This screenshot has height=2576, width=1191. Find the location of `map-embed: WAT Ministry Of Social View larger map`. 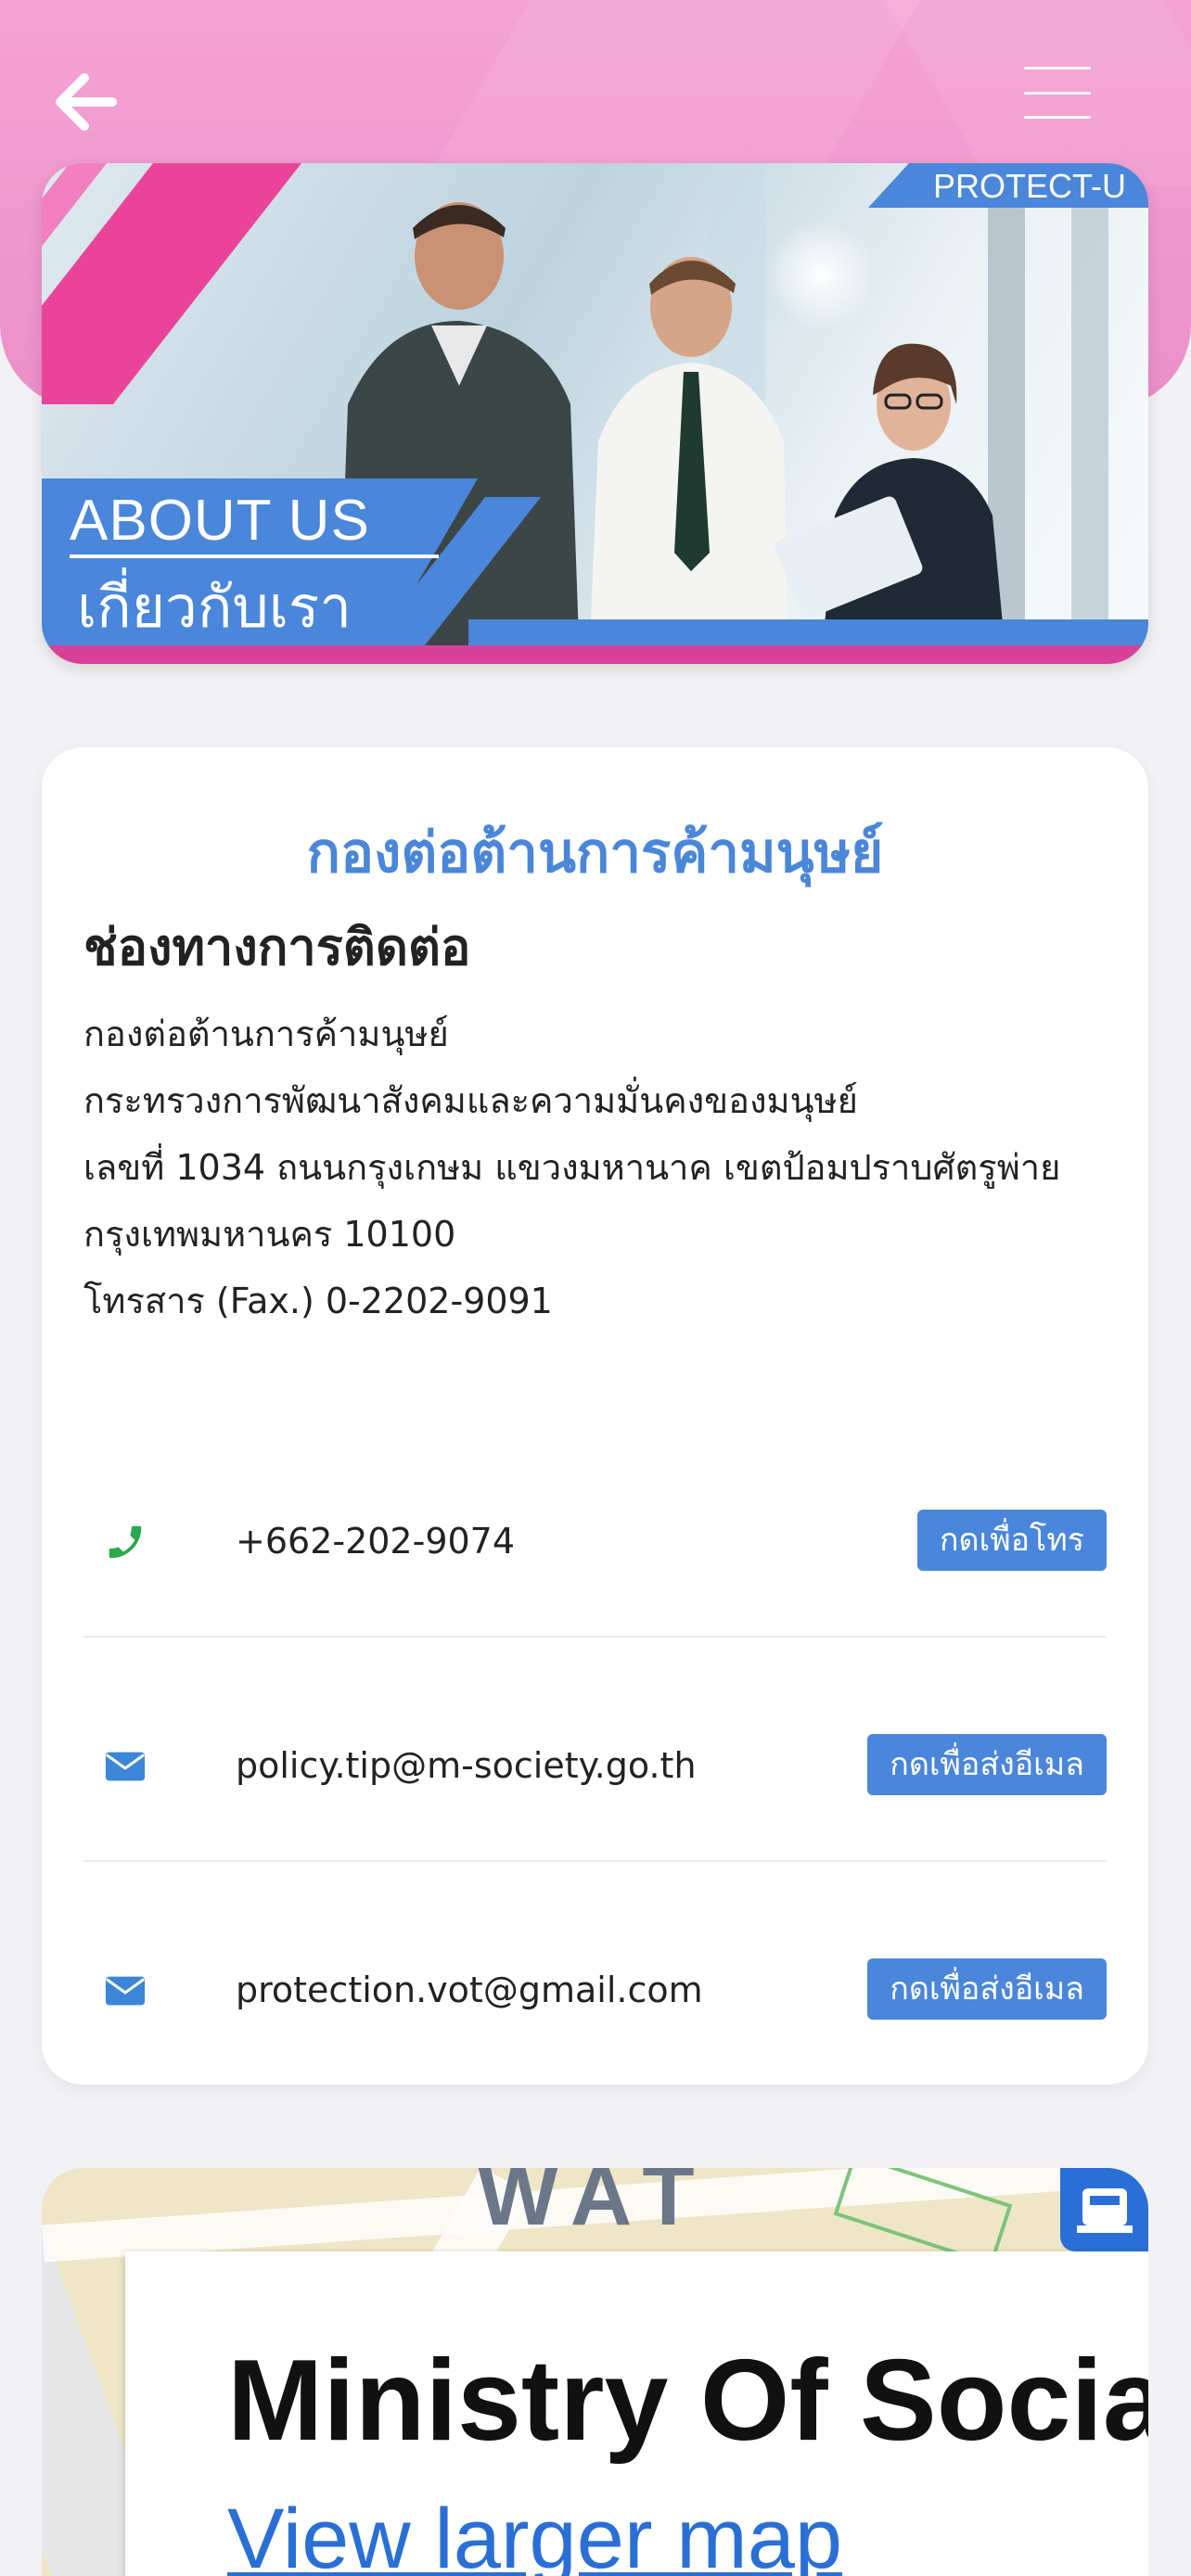

map-embed: WAT Ministry Of Social View larger map is located at coordinates (595, 2372).